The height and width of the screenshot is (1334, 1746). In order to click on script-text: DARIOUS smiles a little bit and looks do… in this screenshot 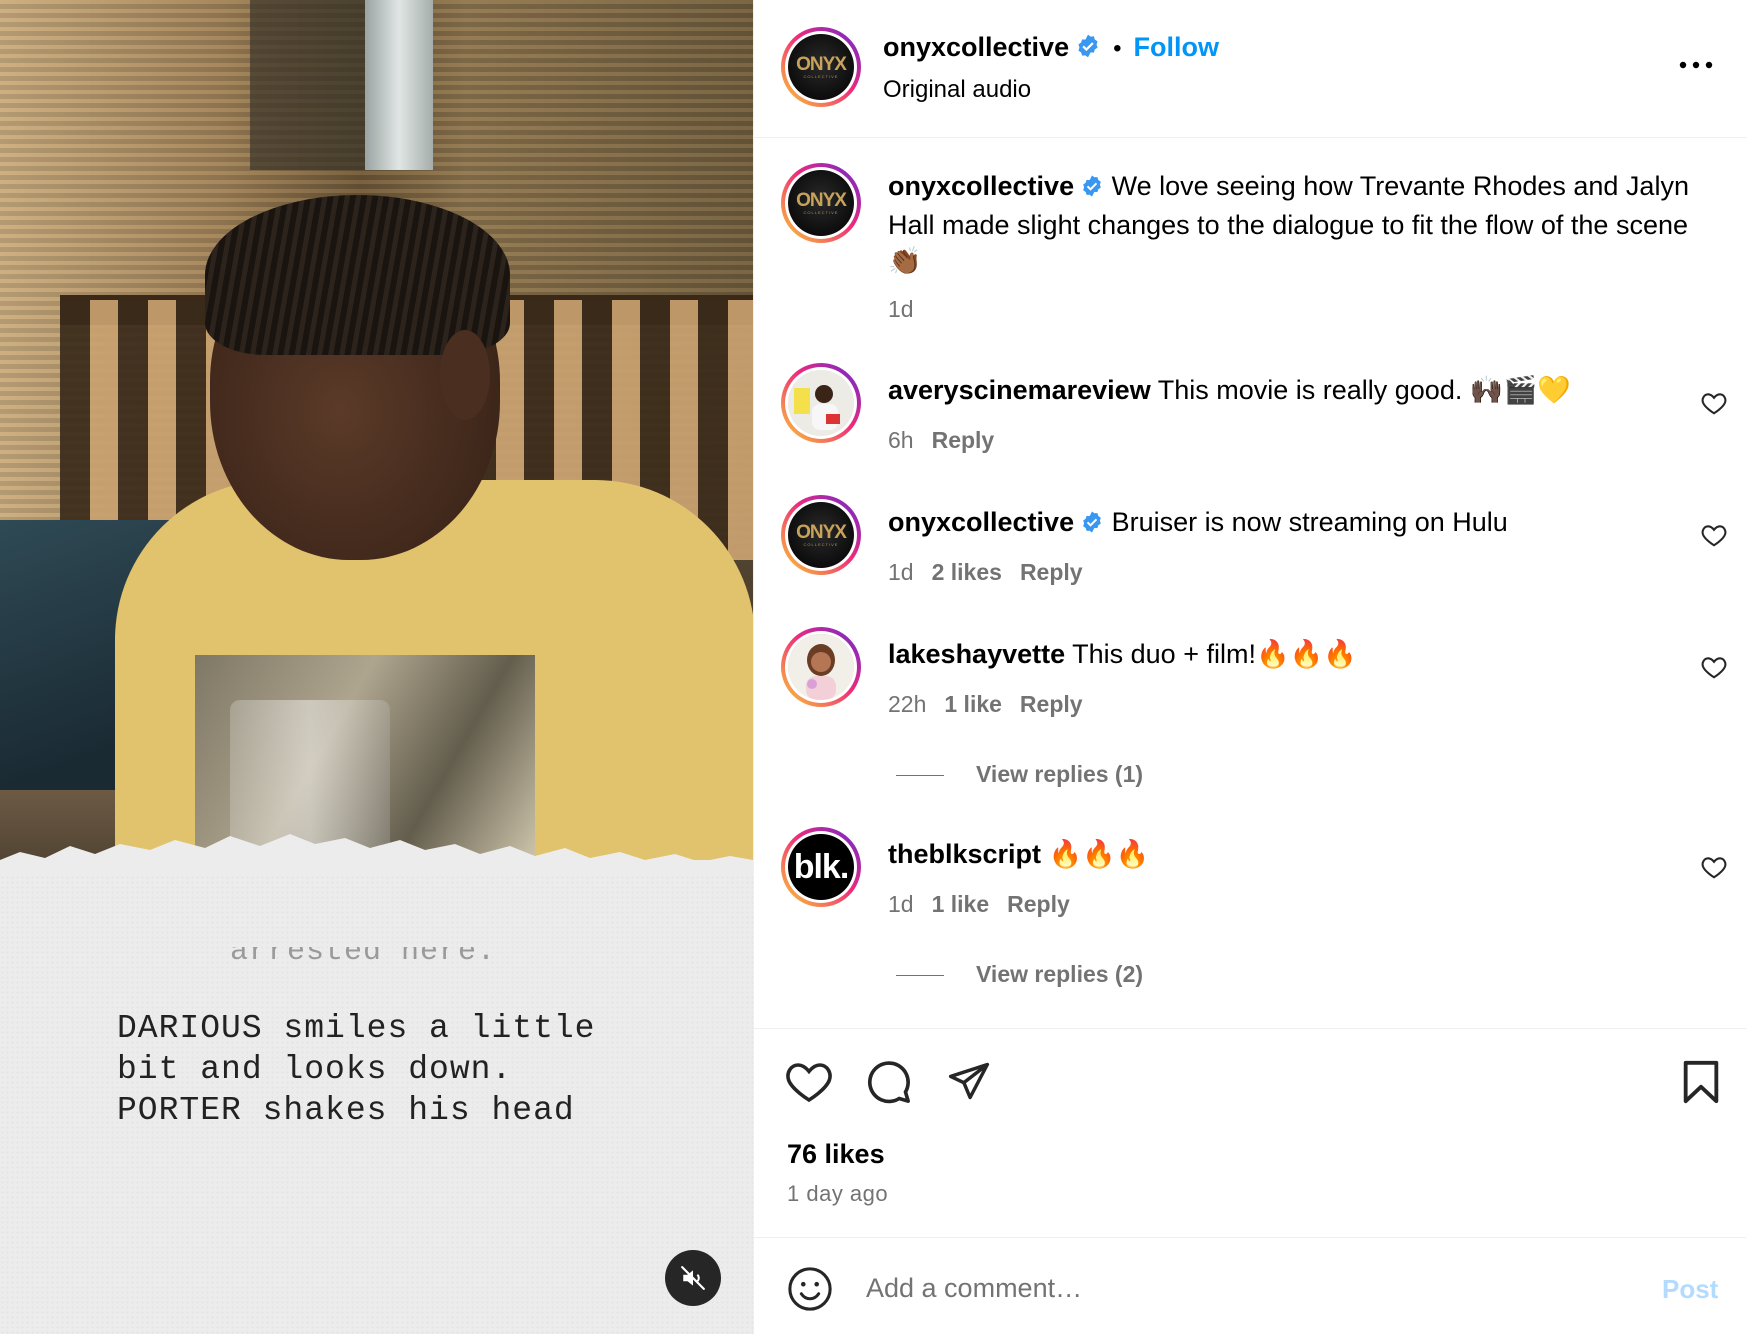, I will do `click(356, 1069)`.